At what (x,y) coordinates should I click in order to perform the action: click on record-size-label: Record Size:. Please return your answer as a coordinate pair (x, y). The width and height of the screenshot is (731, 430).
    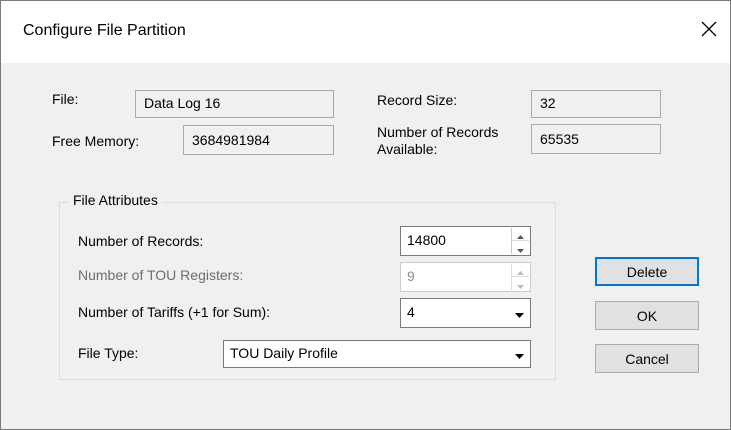
    Looking at the image, I should click on (417, 100).